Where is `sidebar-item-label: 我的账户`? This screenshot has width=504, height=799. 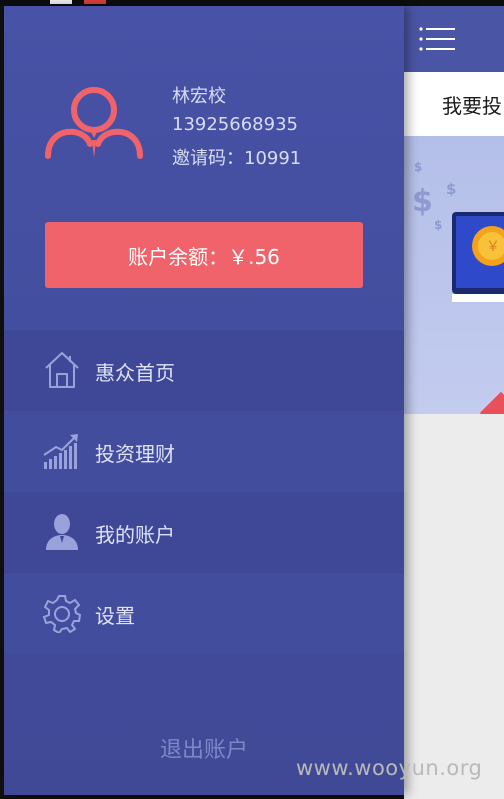 sidebar-item-label: 我的账户 is located at coordinates (135, 535).